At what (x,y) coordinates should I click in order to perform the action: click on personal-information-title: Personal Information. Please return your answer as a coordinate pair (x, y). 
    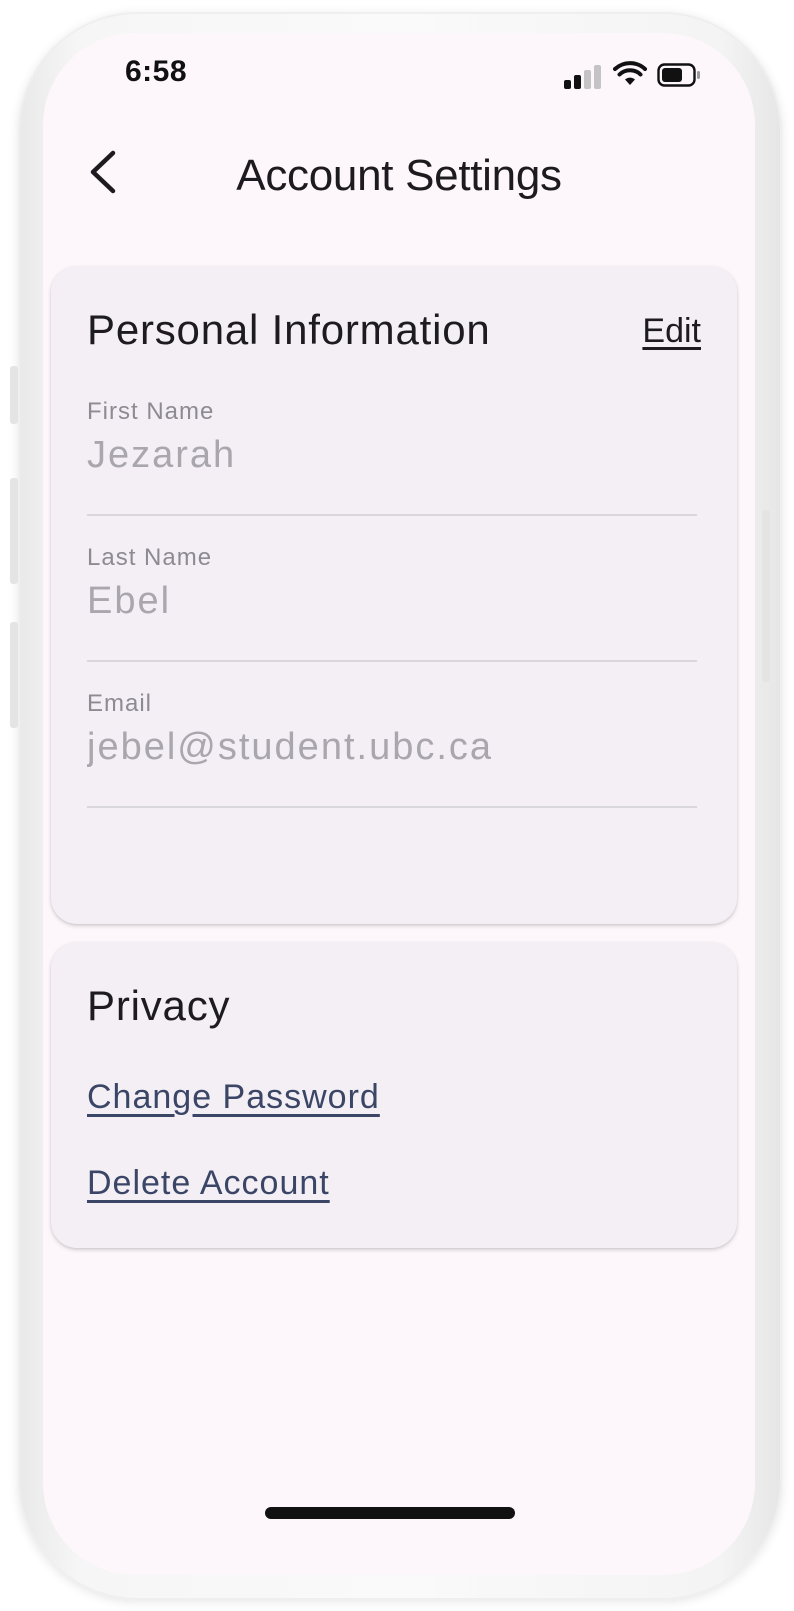
    Looking at the image, I should click on (289, 329).